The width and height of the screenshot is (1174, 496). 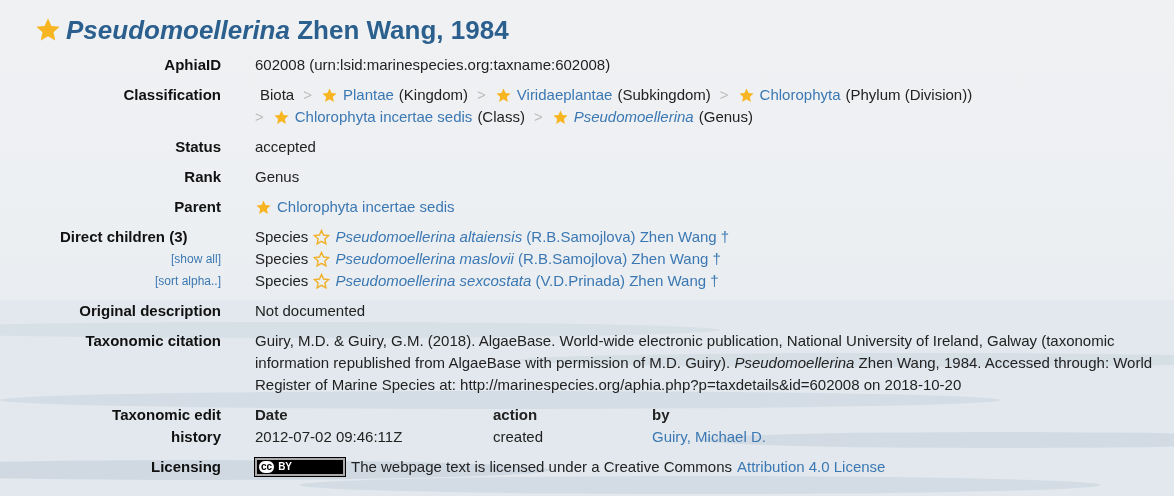 I want to click on citation-text: Guiry, M.D. & Guiry, G.M. (2018). AlgaeBase. World-wide electronic publication, National University of Ireland, Galway (taxonomic information republished from AlgaeBase with permission of M.D. Guiry). Pseudomoellerina Zhen Wang, 1984. Accessed through: World Register of Marine Species at: http://marinespecies.org/aphia.php?p=taxdetails&id=602008 on 2018-10-20, so click(x=704, y=363).